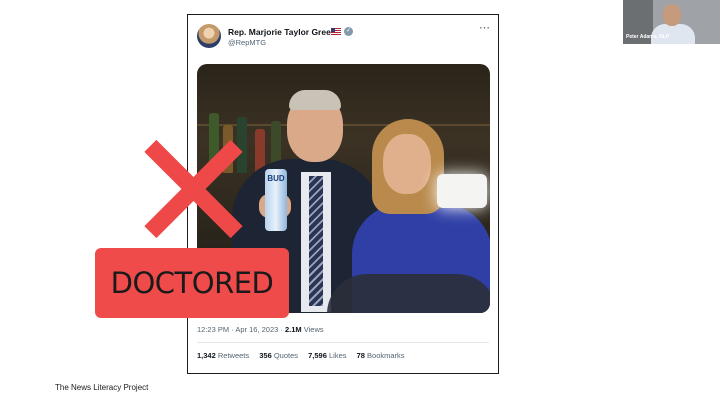 The width and height of the screenshot is (720, 404). What do you see at coordinates (408, 293) in the screenshot?
I see `crowd-silhouette` at bounding box center [408, 293].